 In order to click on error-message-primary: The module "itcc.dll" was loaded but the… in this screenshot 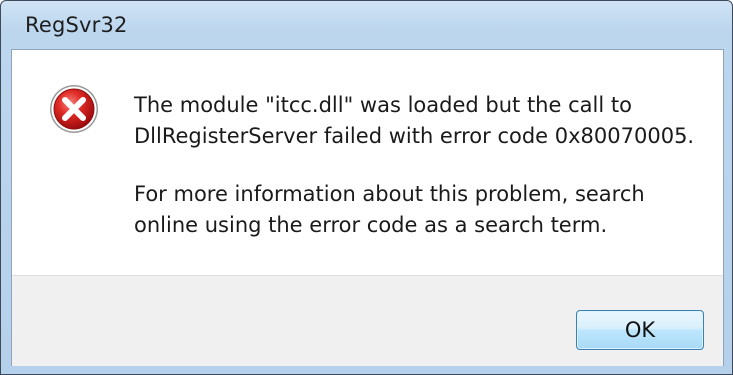, I will do `click(414, 120)`.